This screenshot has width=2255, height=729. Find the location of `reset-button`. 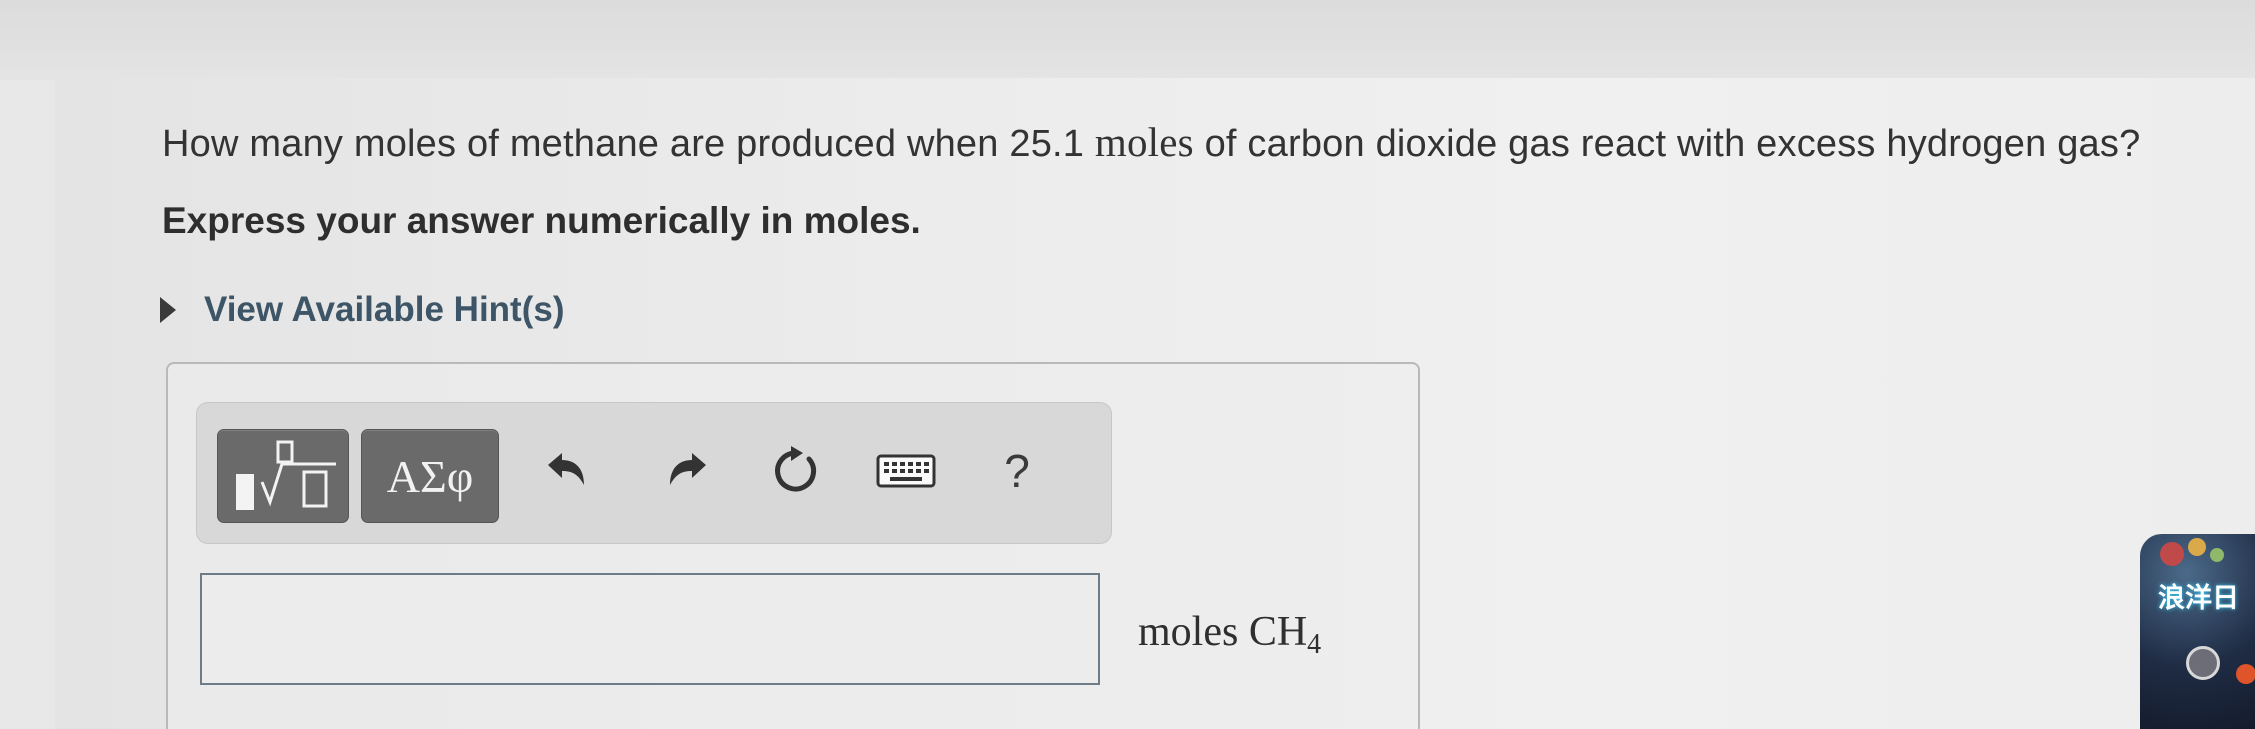

reset-button is located at coordinates (795, 471).